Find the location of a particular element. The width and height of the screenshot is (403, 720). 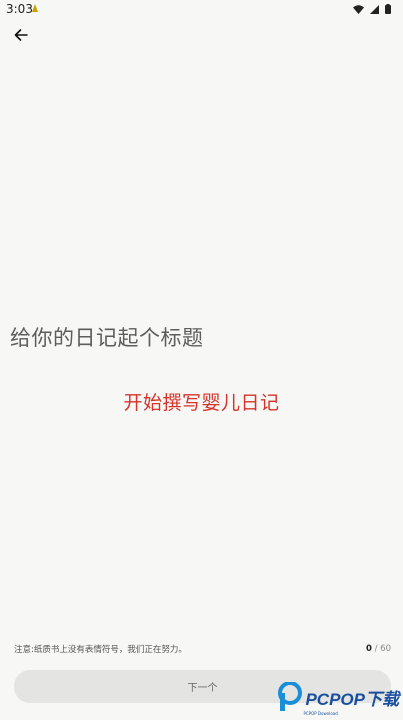

watermark-text: PCPOP下载 is located at coordinates (352, 699).